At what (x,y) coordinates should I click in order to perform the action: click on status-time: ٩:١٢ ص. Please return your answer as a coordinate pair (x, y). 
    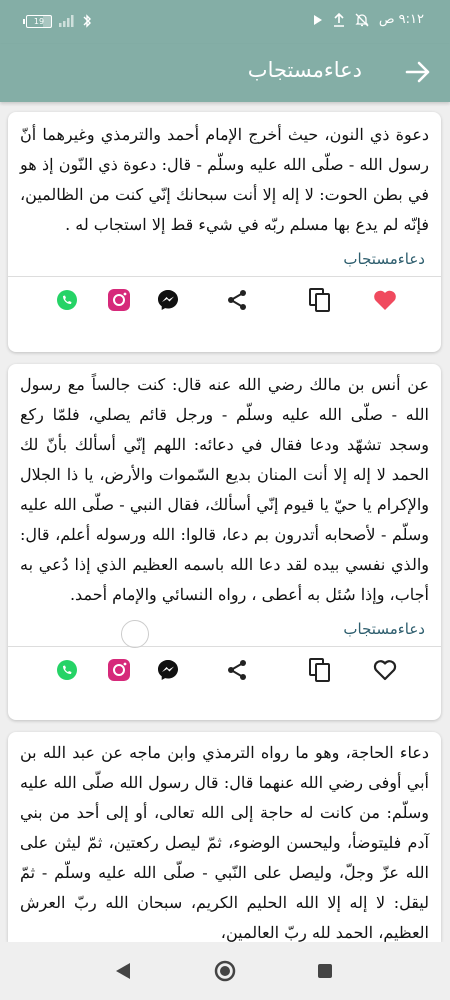
    Looking at the image, I should click on (401, 19).